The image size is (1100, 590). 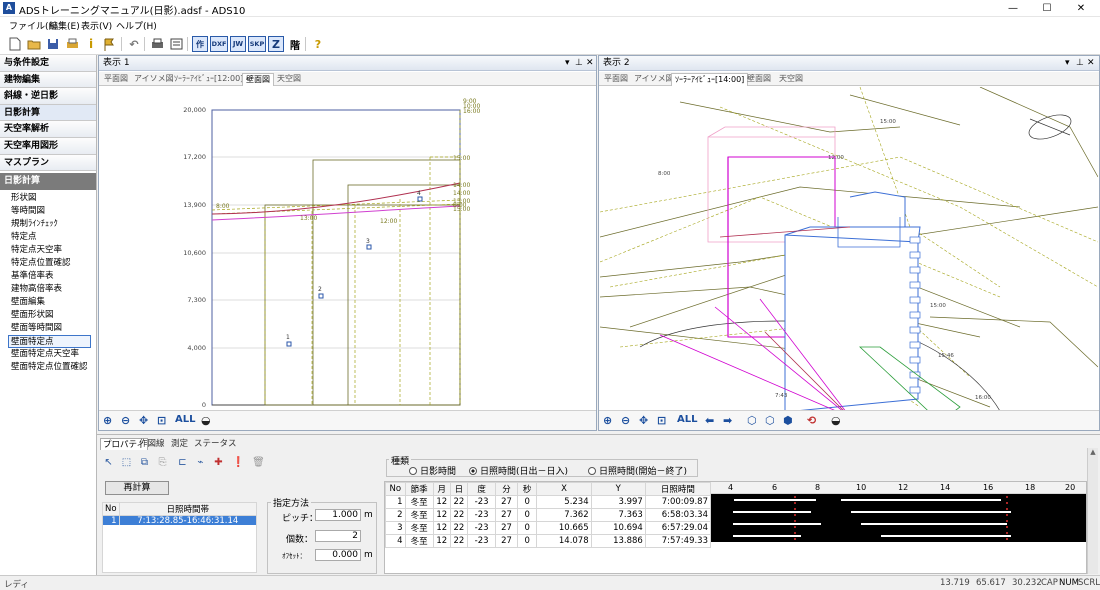 I want to click on sidebar-category-slant-line: 斜線・逆日影, so click(x=48, y=96).